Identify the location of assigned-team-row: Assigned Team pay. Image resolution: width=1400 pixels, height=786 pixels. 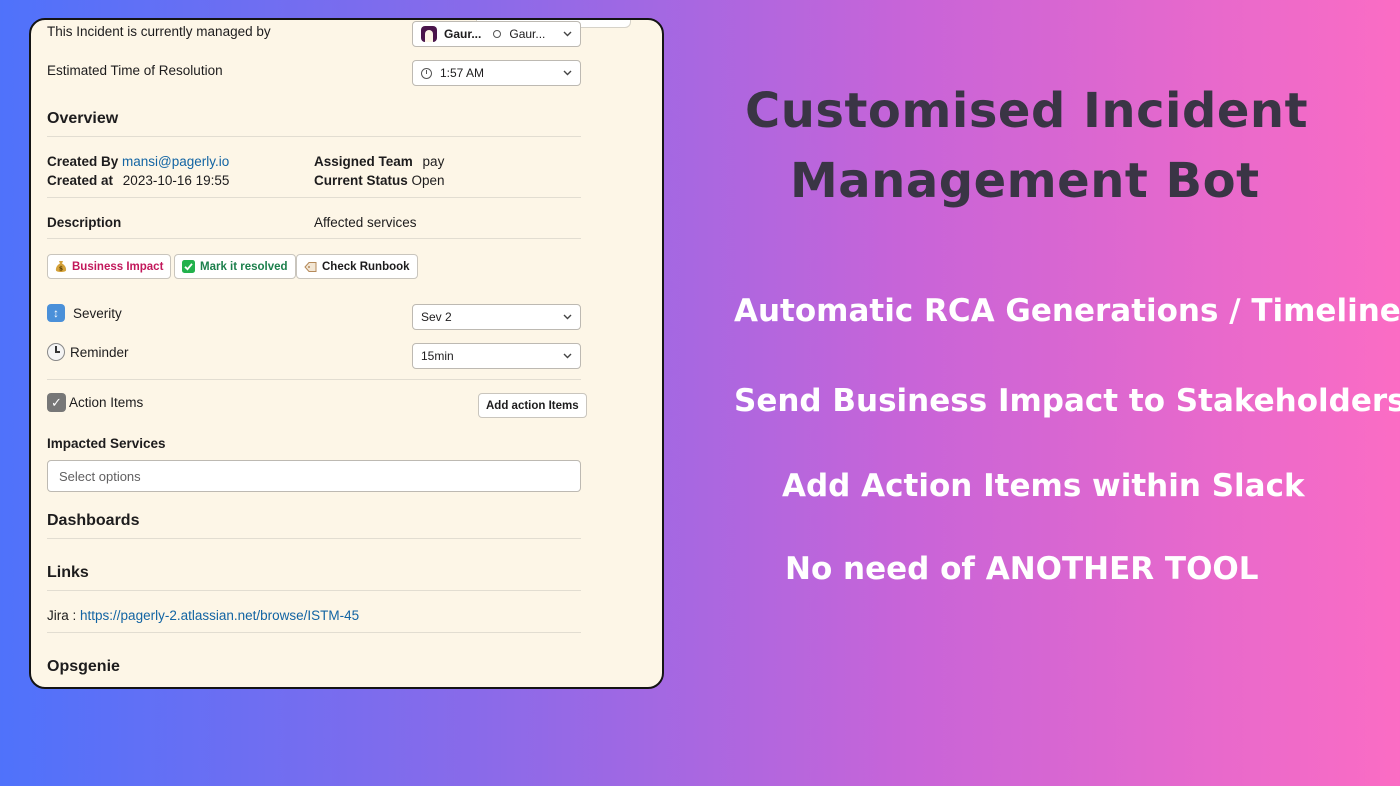
(379, 161).